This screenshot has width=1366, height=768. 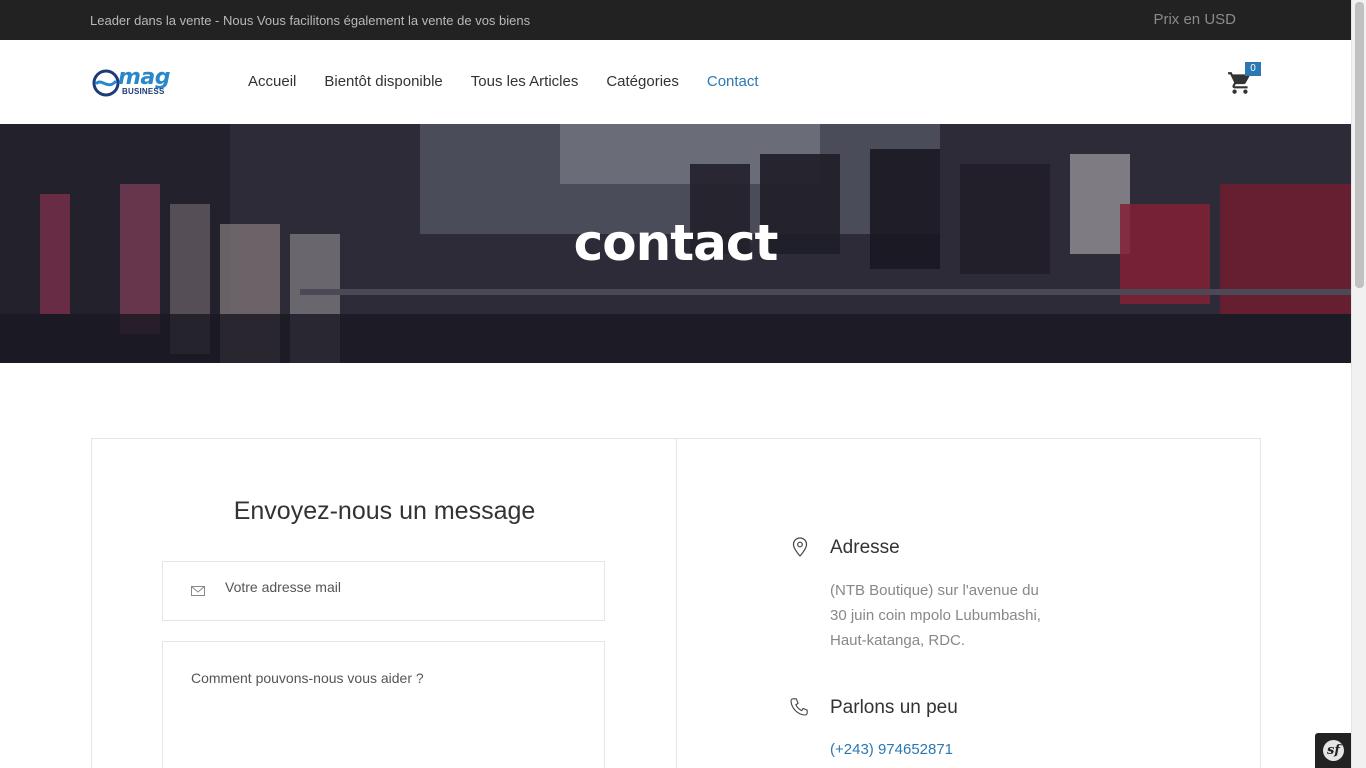 I want to click on logo: mag BUSINESS, so click(x=135, y=82).